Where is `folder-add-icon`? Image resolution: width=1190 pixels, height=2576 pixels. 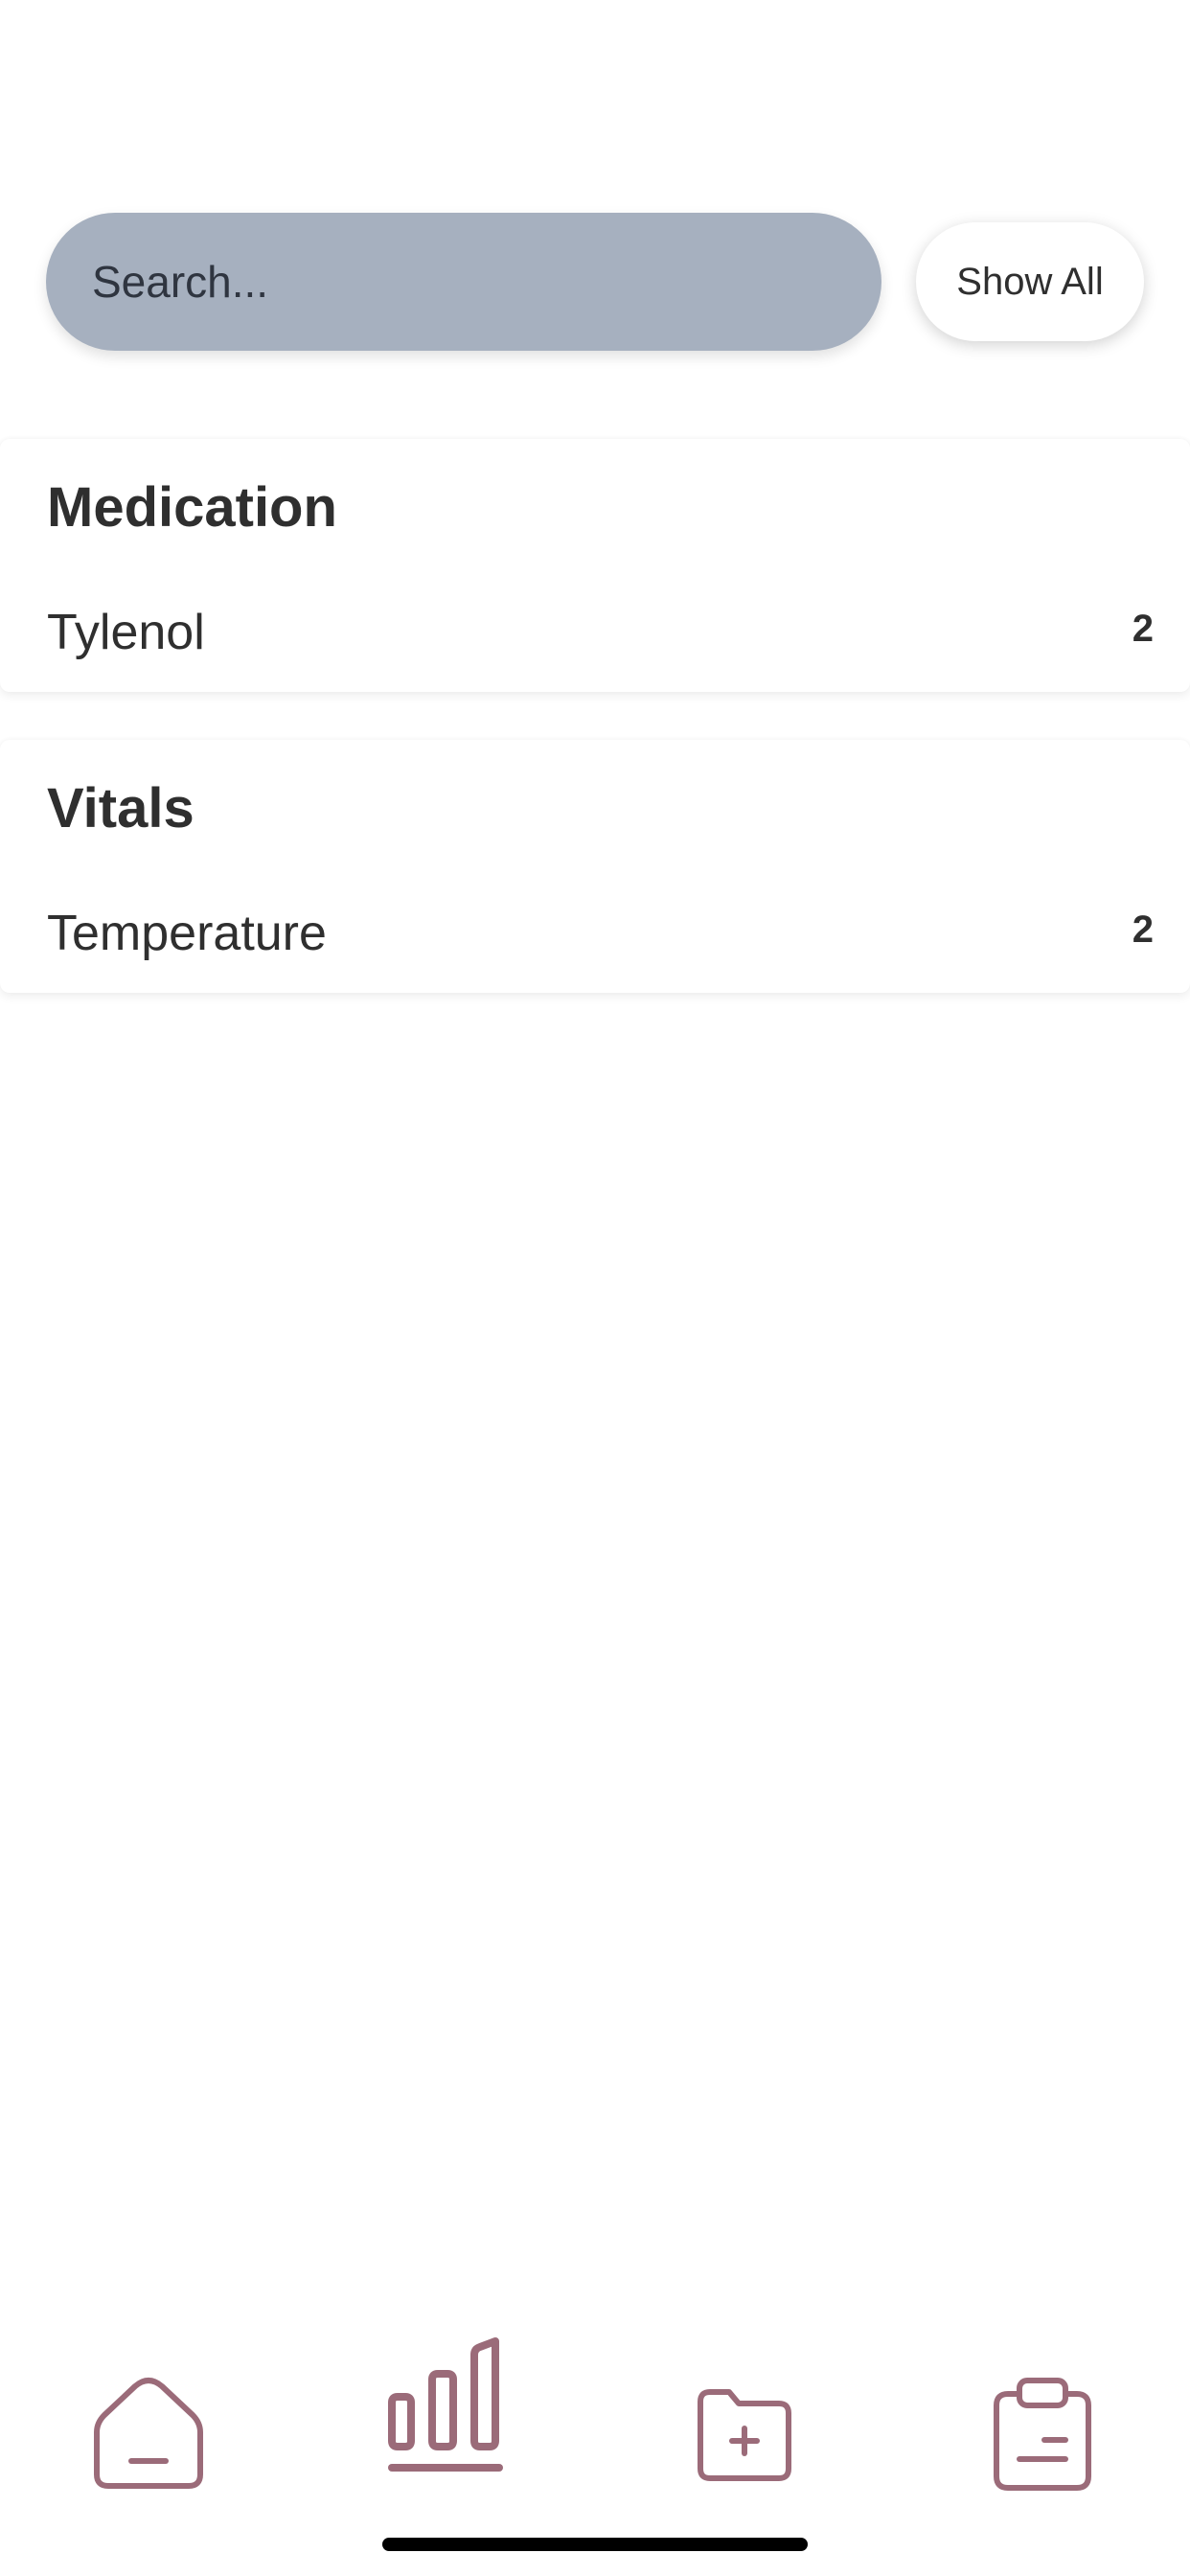
folder-add-icon is located at coordinates (745, 2435).